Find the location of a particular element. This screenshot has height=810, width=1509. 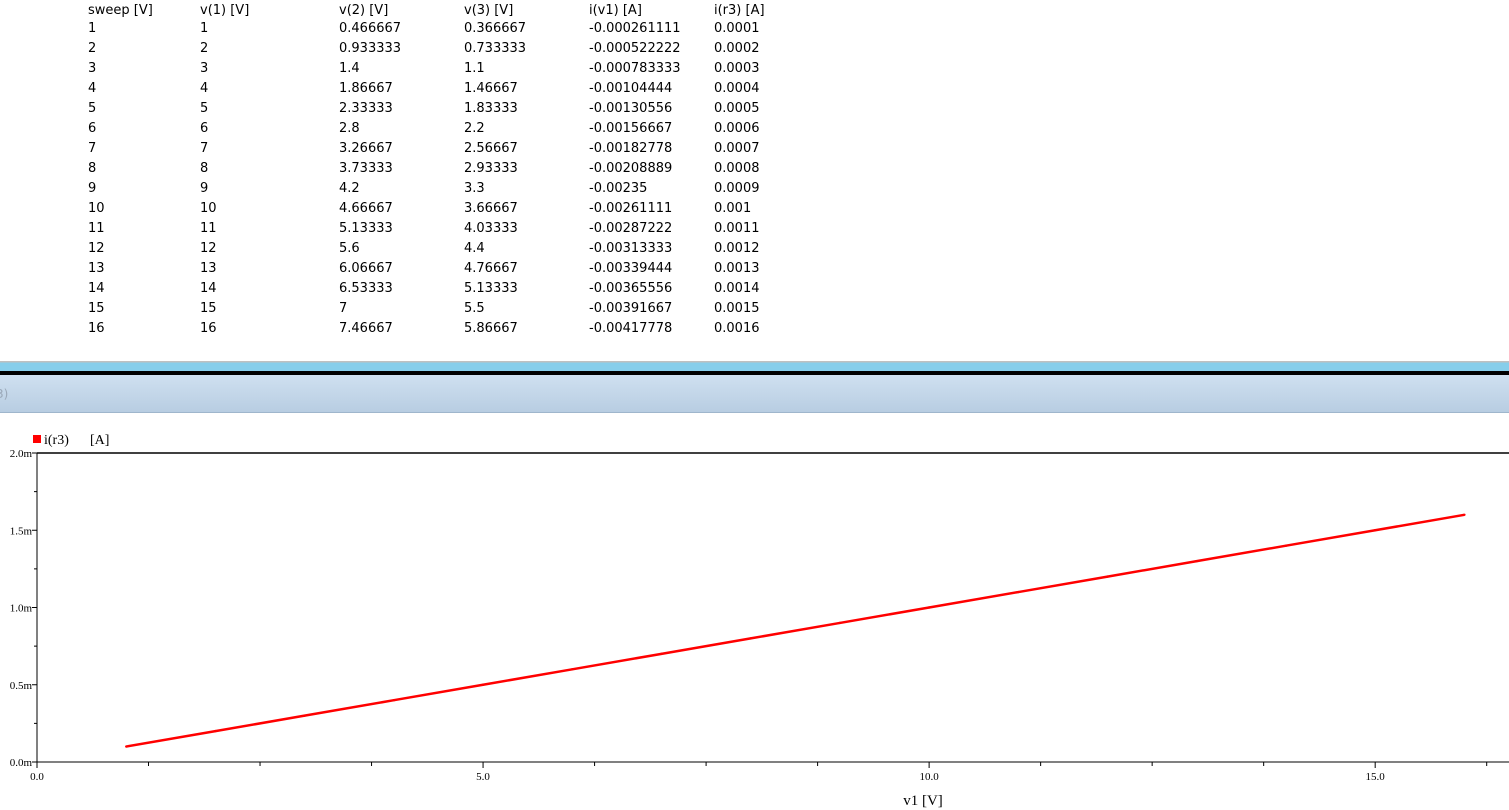

table-cell: 1.46667 is located at coordinates (491, 88).